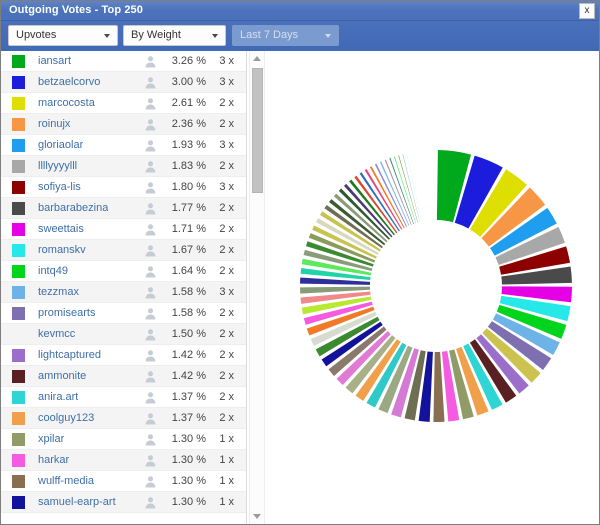 The width and height of the screenshot is (600, 525). Describe the element at coordinates (123, 82) in the screenshot. I see `table-row: betzaelcorvo 3.00 % 3 x` at that location.